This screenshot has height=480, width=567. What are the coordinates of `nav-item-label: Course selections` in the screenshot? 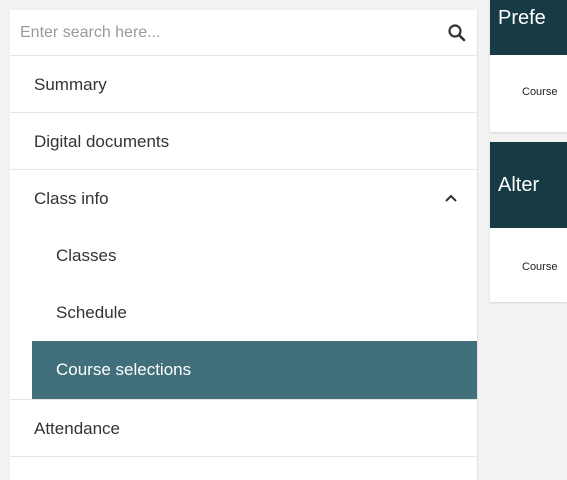 It's located at (124, 369).